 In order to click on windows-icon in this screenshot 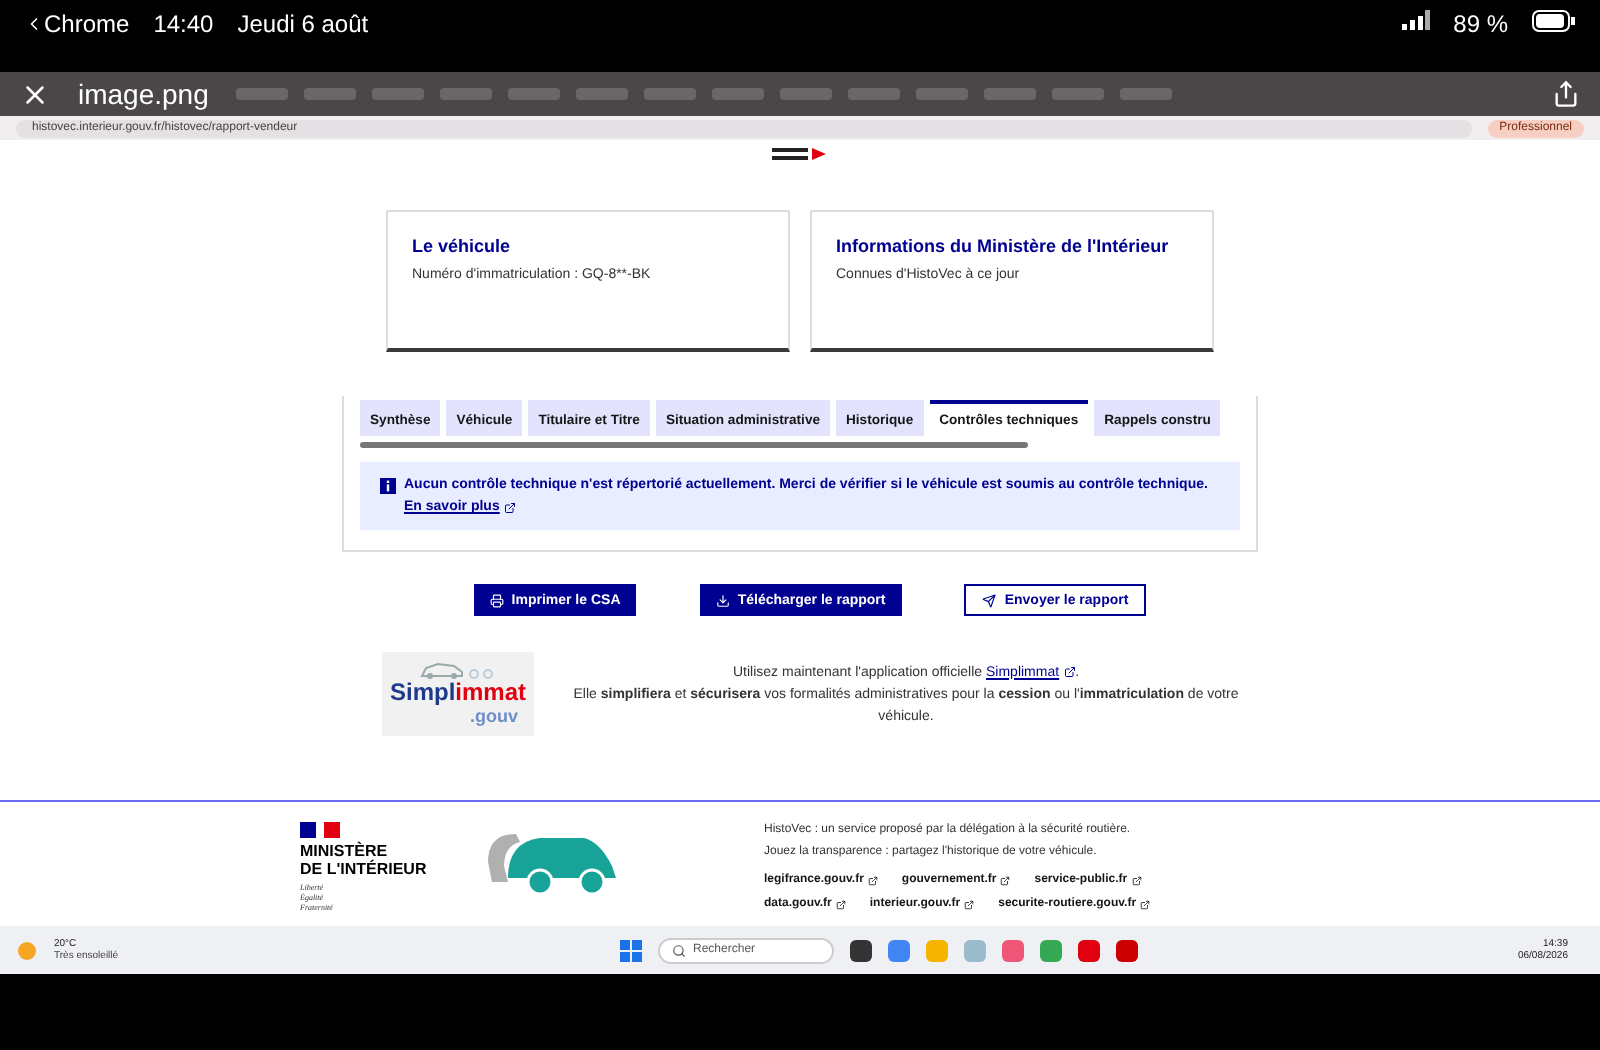, I will do `click(630, 950)`.